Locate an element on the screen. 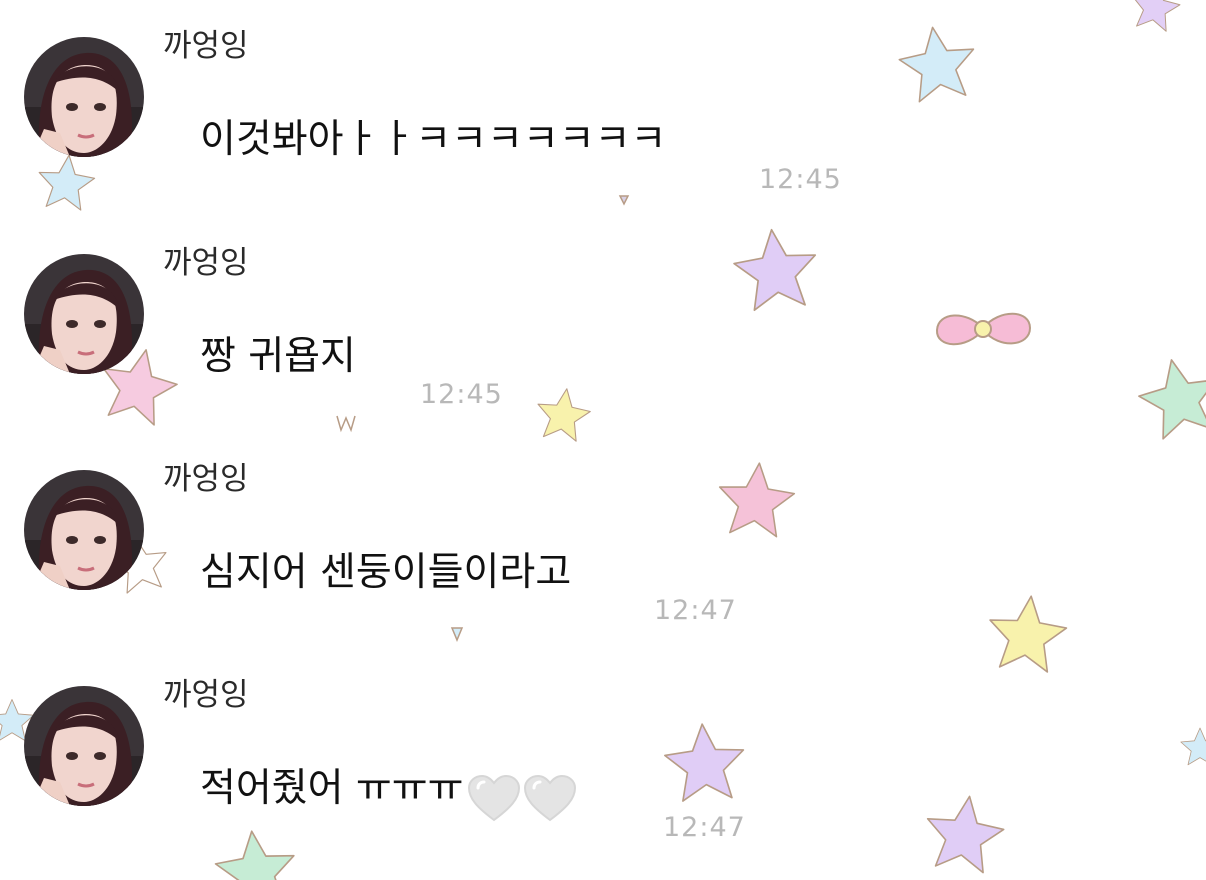 Image resolution: width=1206 pixels, height=880 pixels. message-text: 이것봐아ㅏㅏㅋㅋㅋㅋㅋㅋㅋ is located at coordinates (433, 140).